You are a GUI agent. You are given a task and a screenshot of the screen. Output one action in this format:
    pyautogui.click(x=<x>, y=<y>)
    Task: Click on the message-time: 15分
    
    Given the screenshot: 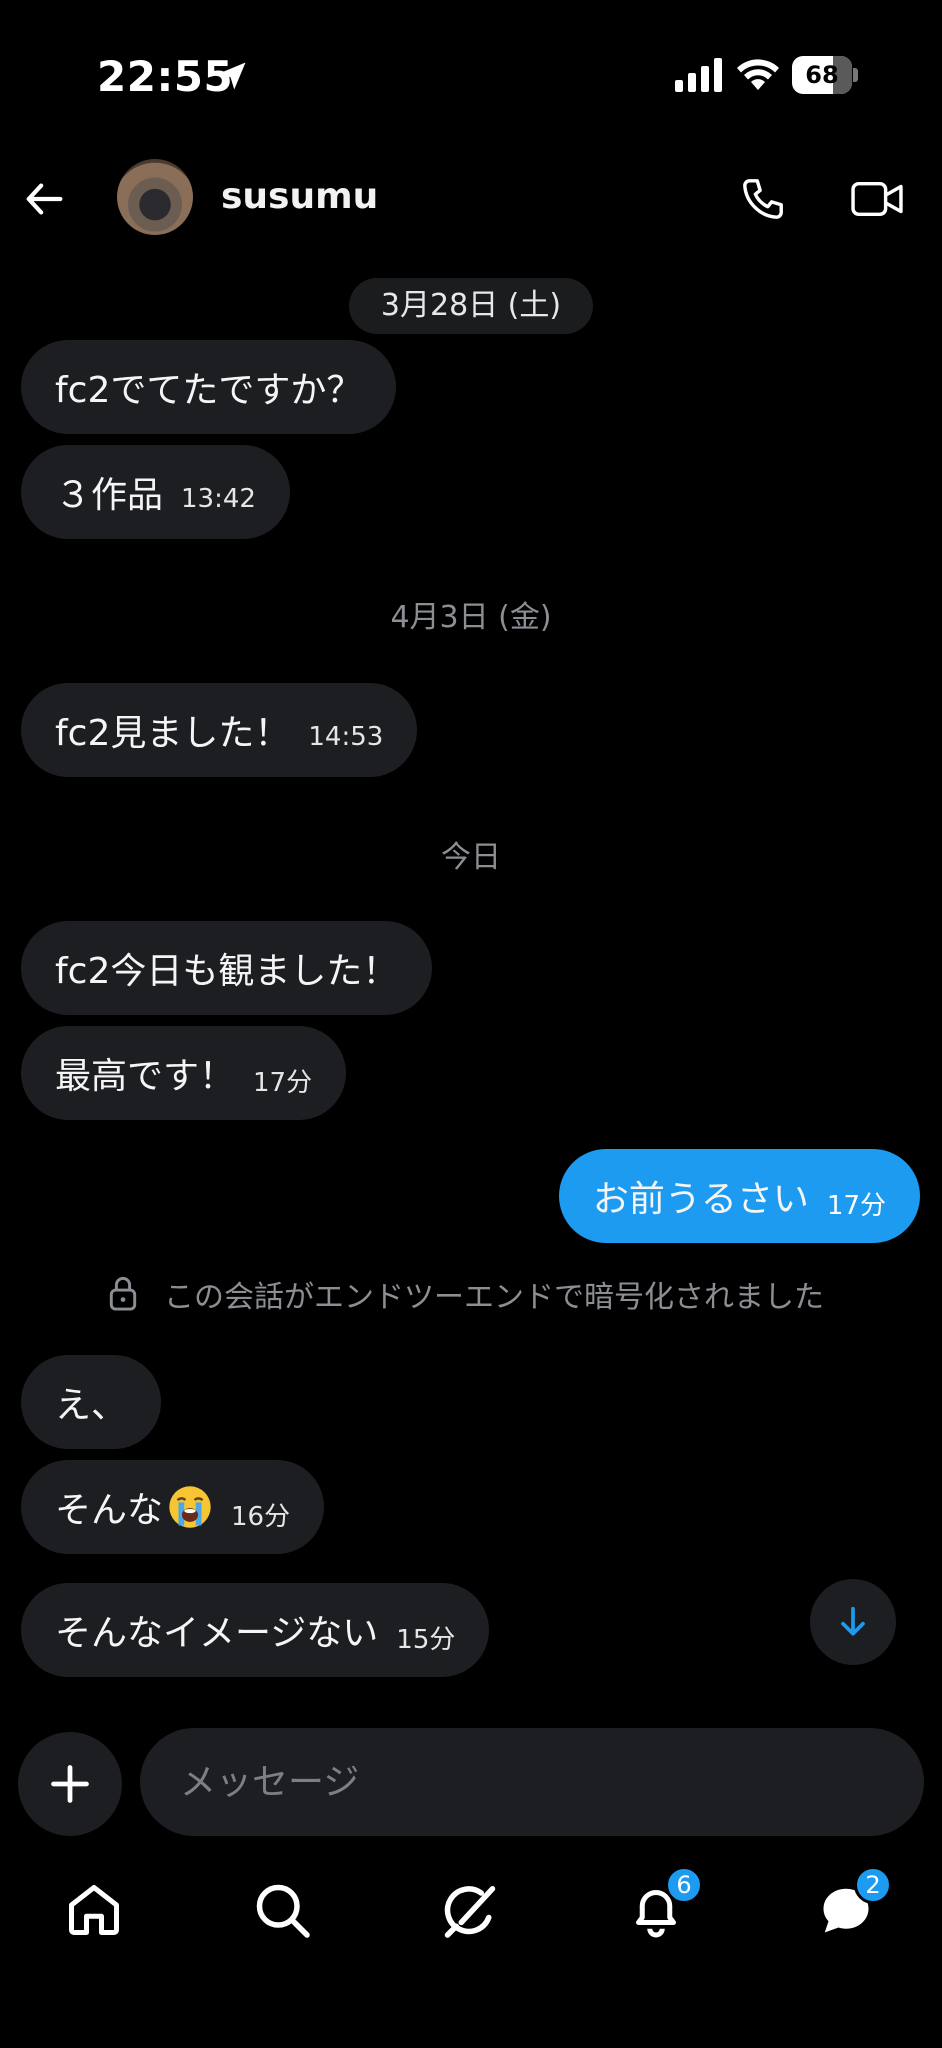 What is the action you would take?
    pyautogui.click(x=426, y=1639)
    